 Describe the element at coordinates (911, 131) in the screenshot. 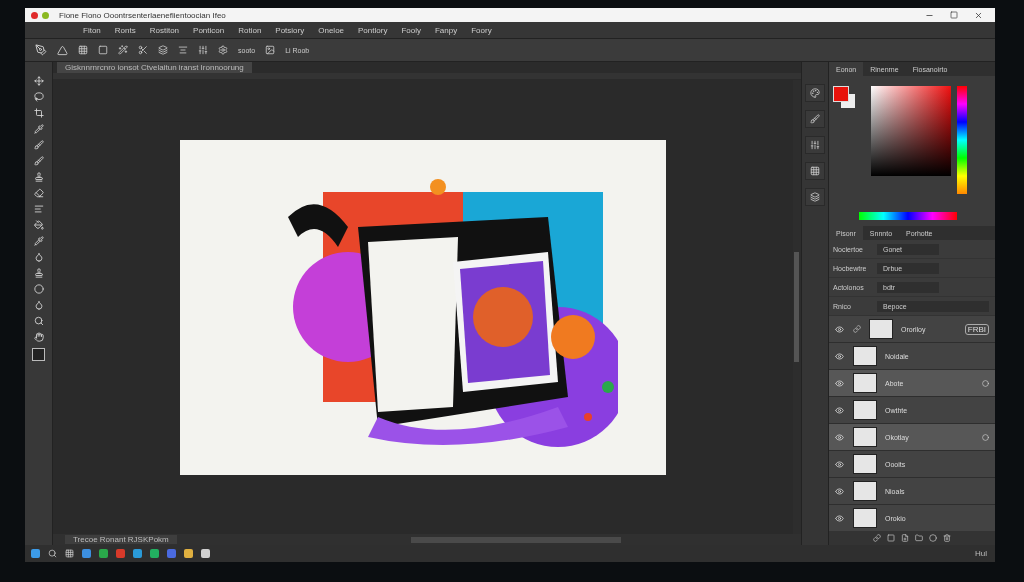

I see `color-field` at that location.